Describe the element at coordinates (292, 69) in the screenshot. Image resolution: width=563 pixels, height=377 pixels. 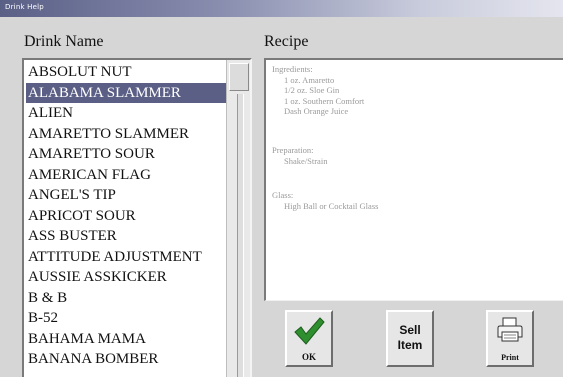
I see `ingredients-label: Ingredients:` at that location.